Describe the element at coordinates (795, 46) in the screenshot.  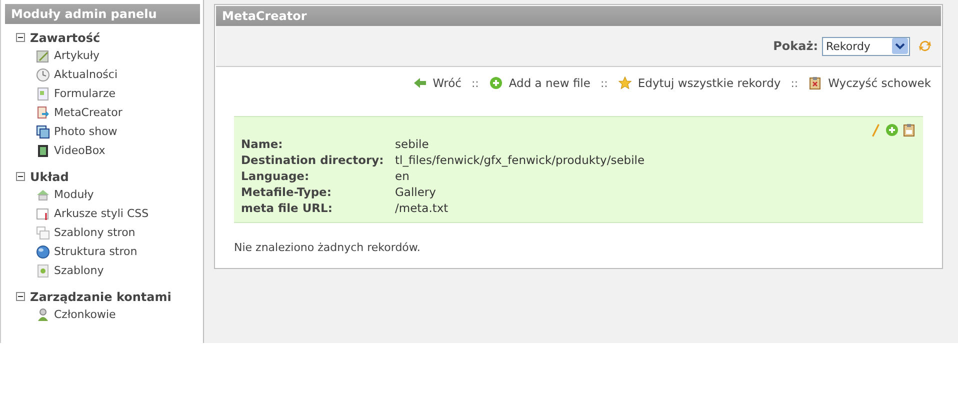
I see `filter-label: Pokaż:` at that location.